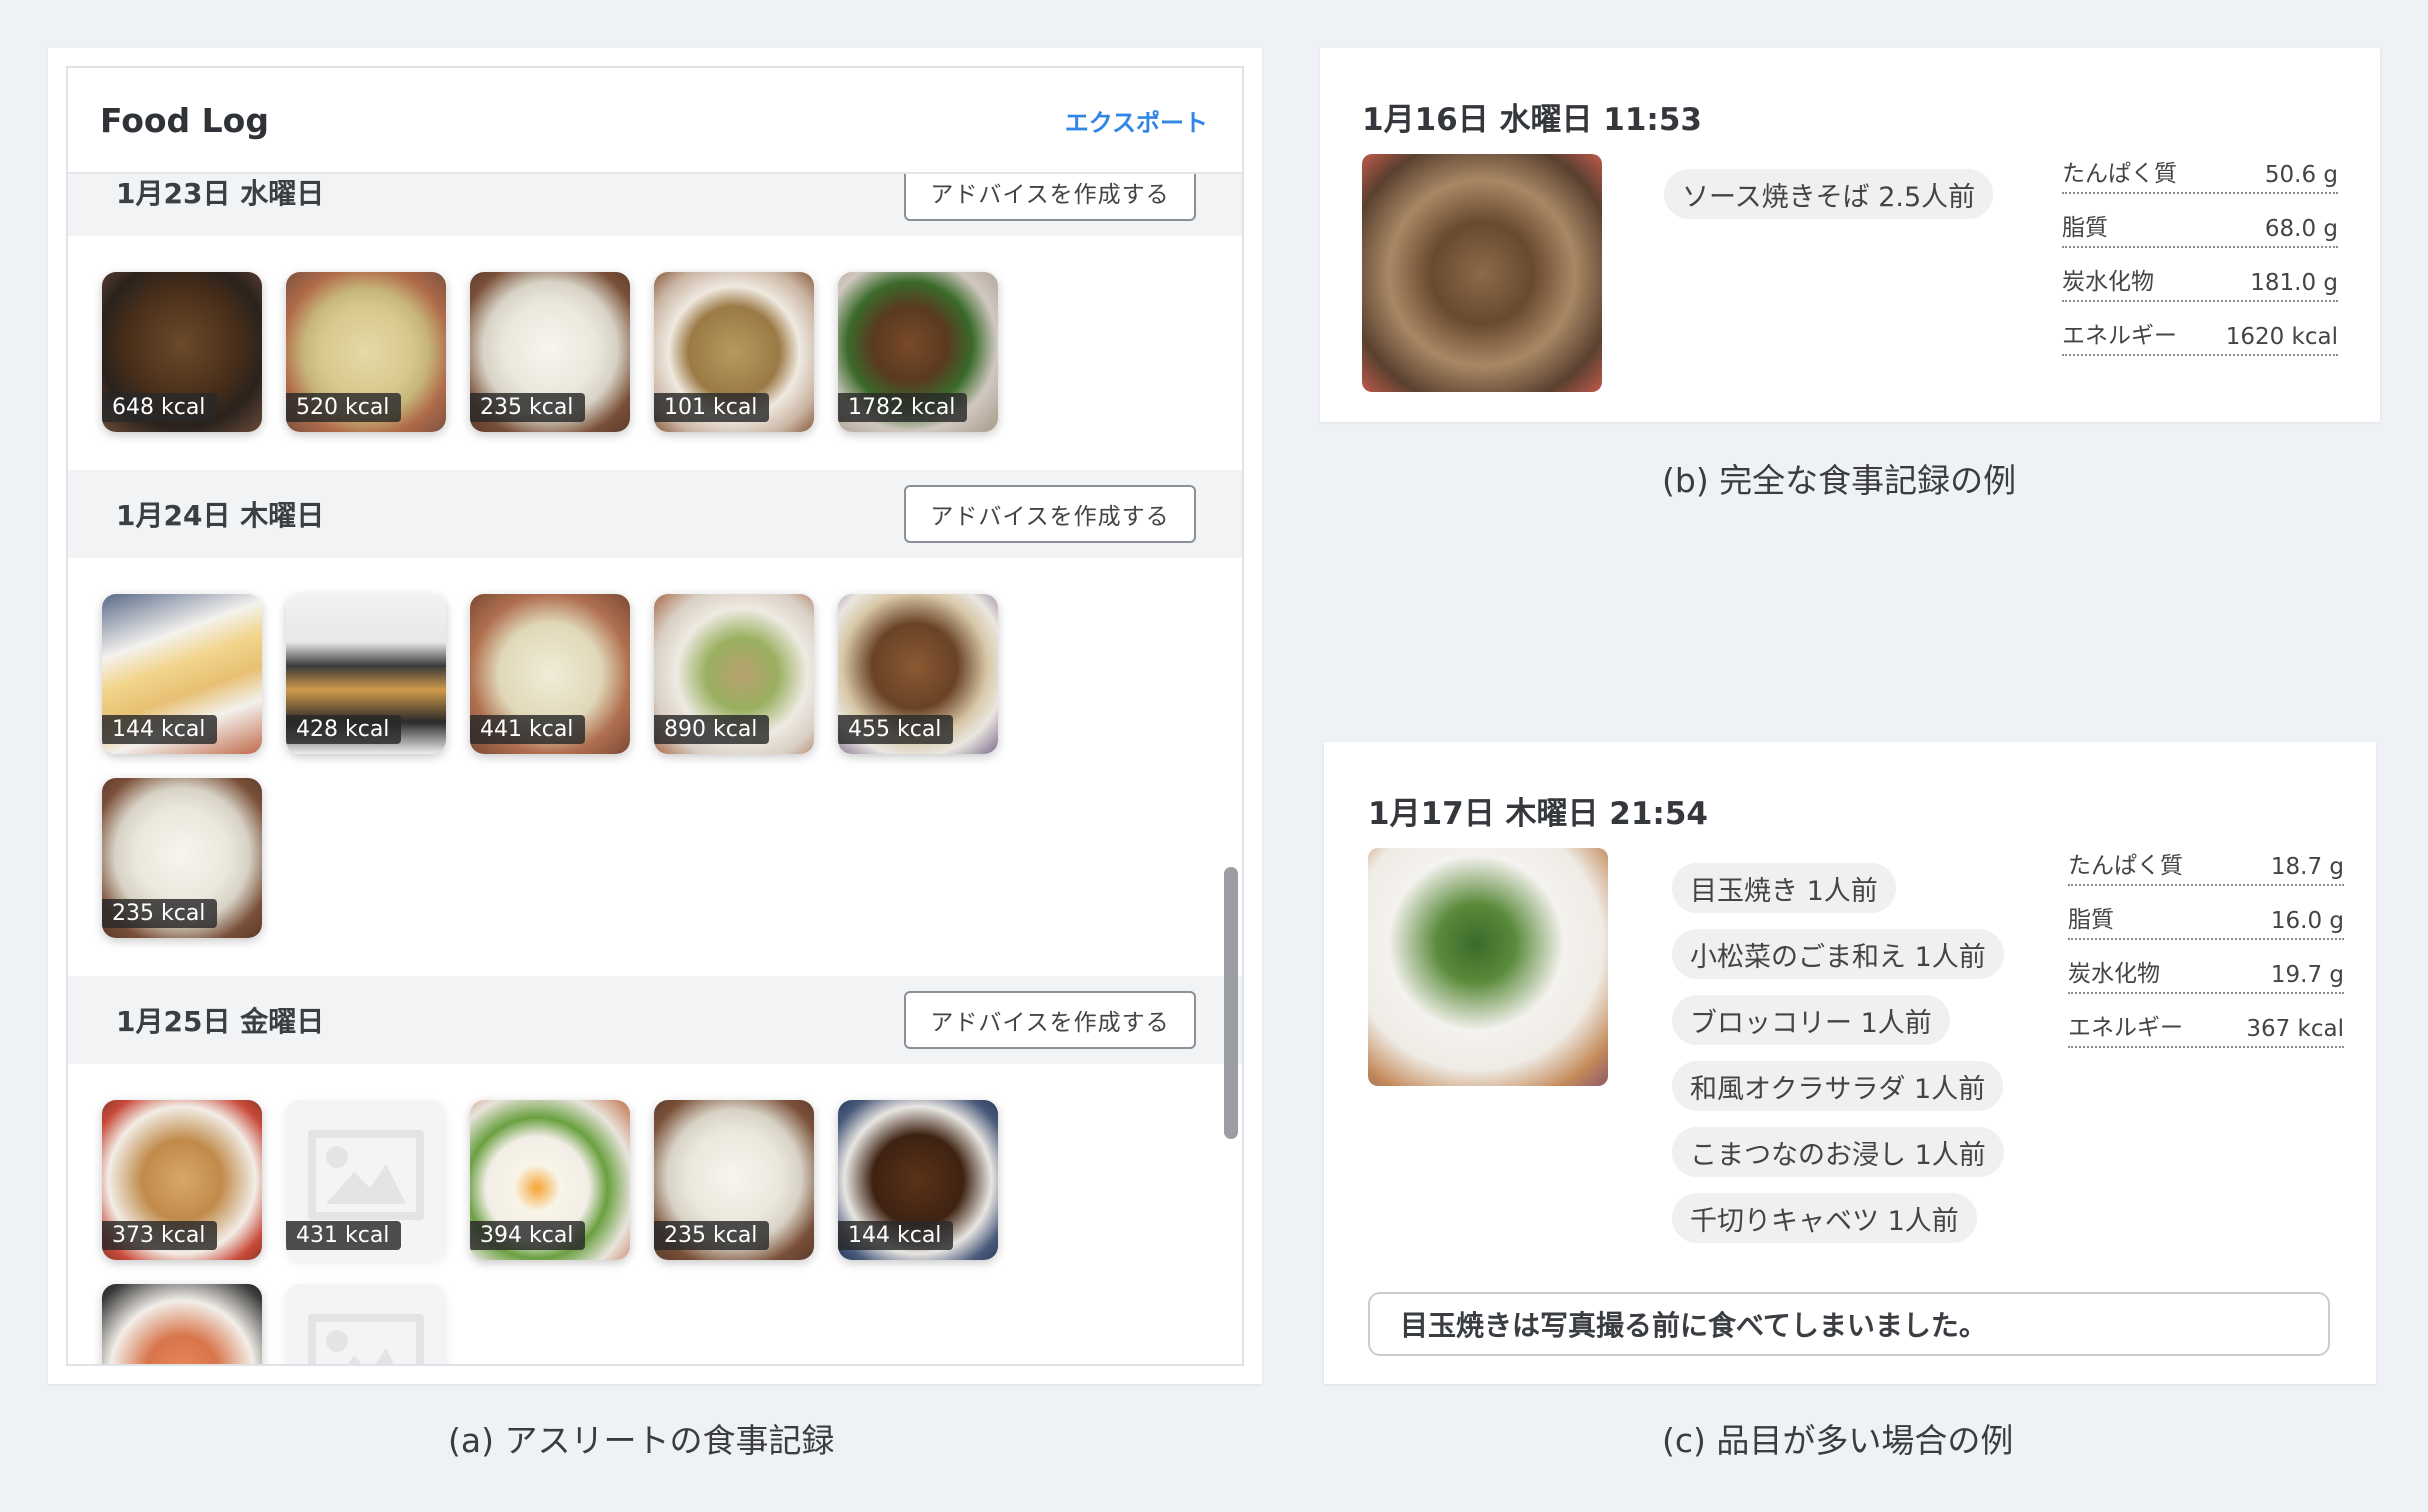 The image size is (2428, 1512). Describe the element at coordinates (655, 121) in the screenshot. I see `food-log-header: Food Log エクスポート` at that location.